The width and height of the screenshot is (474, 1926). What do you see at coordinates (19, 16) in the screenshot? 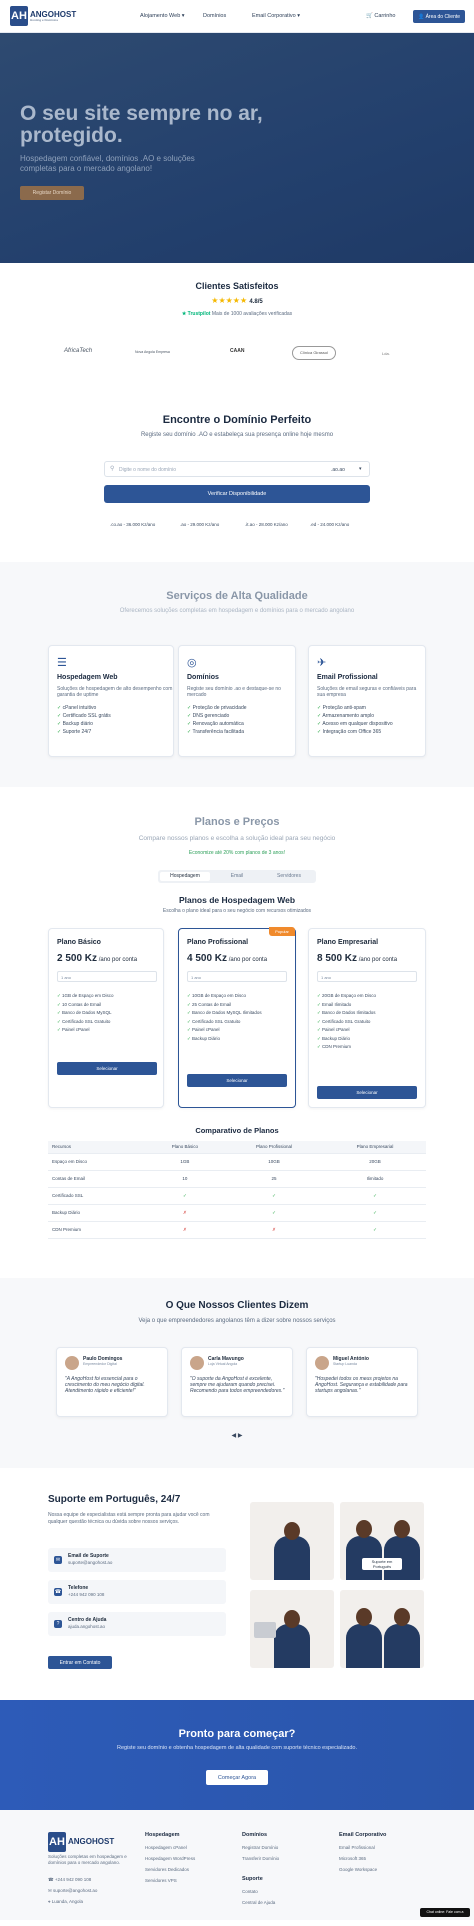
I see `logo-mark-icon: AH` at bounding box center [19, 16].